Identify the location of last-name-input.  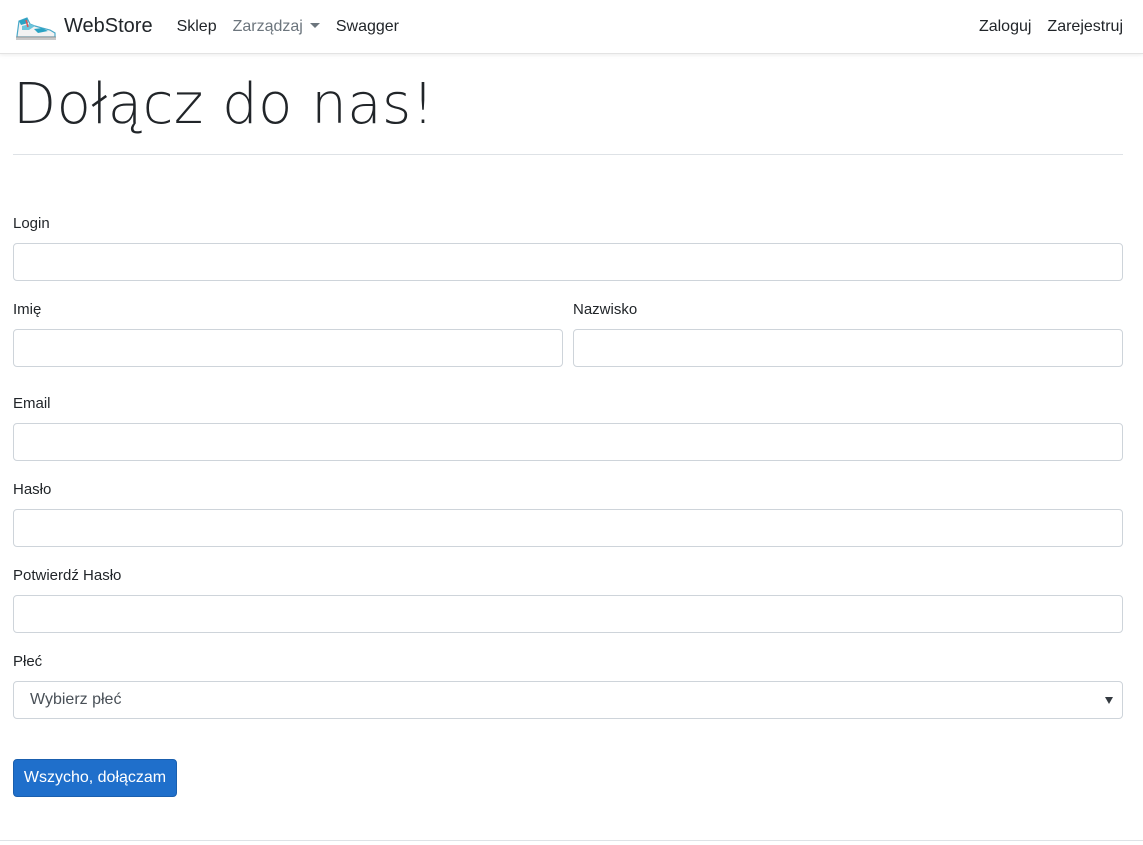
(848, 348).